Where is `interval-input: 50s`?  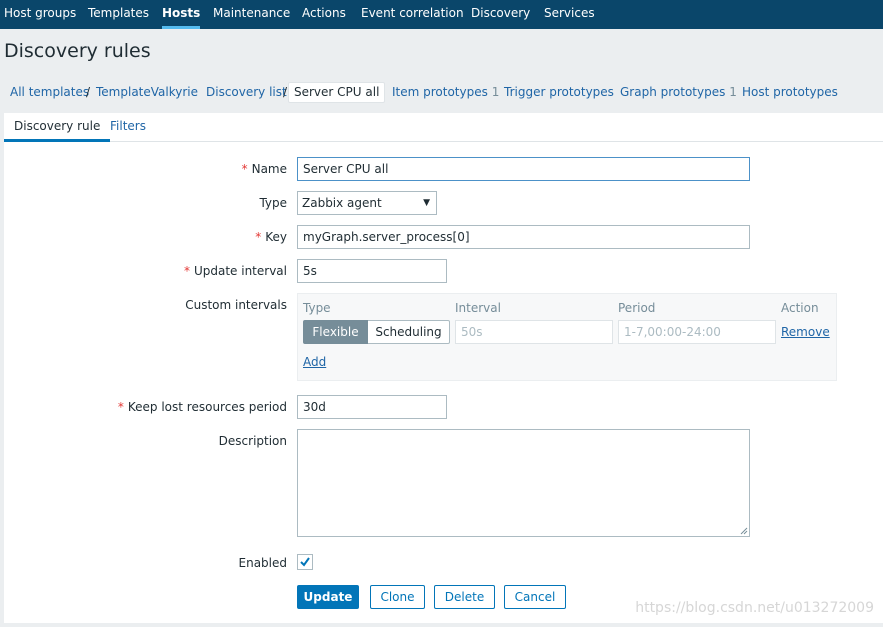 interval-input: 50s is located at coordinates (534, 332).